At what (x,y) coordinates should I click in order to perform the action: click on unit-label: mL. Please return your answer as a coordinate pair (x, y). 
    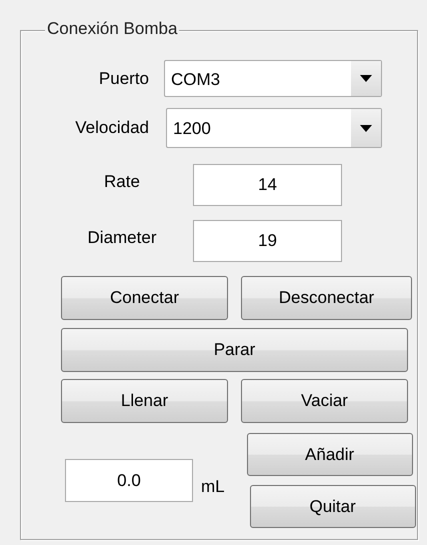
    Looking at the image, I should click on (213, 487).